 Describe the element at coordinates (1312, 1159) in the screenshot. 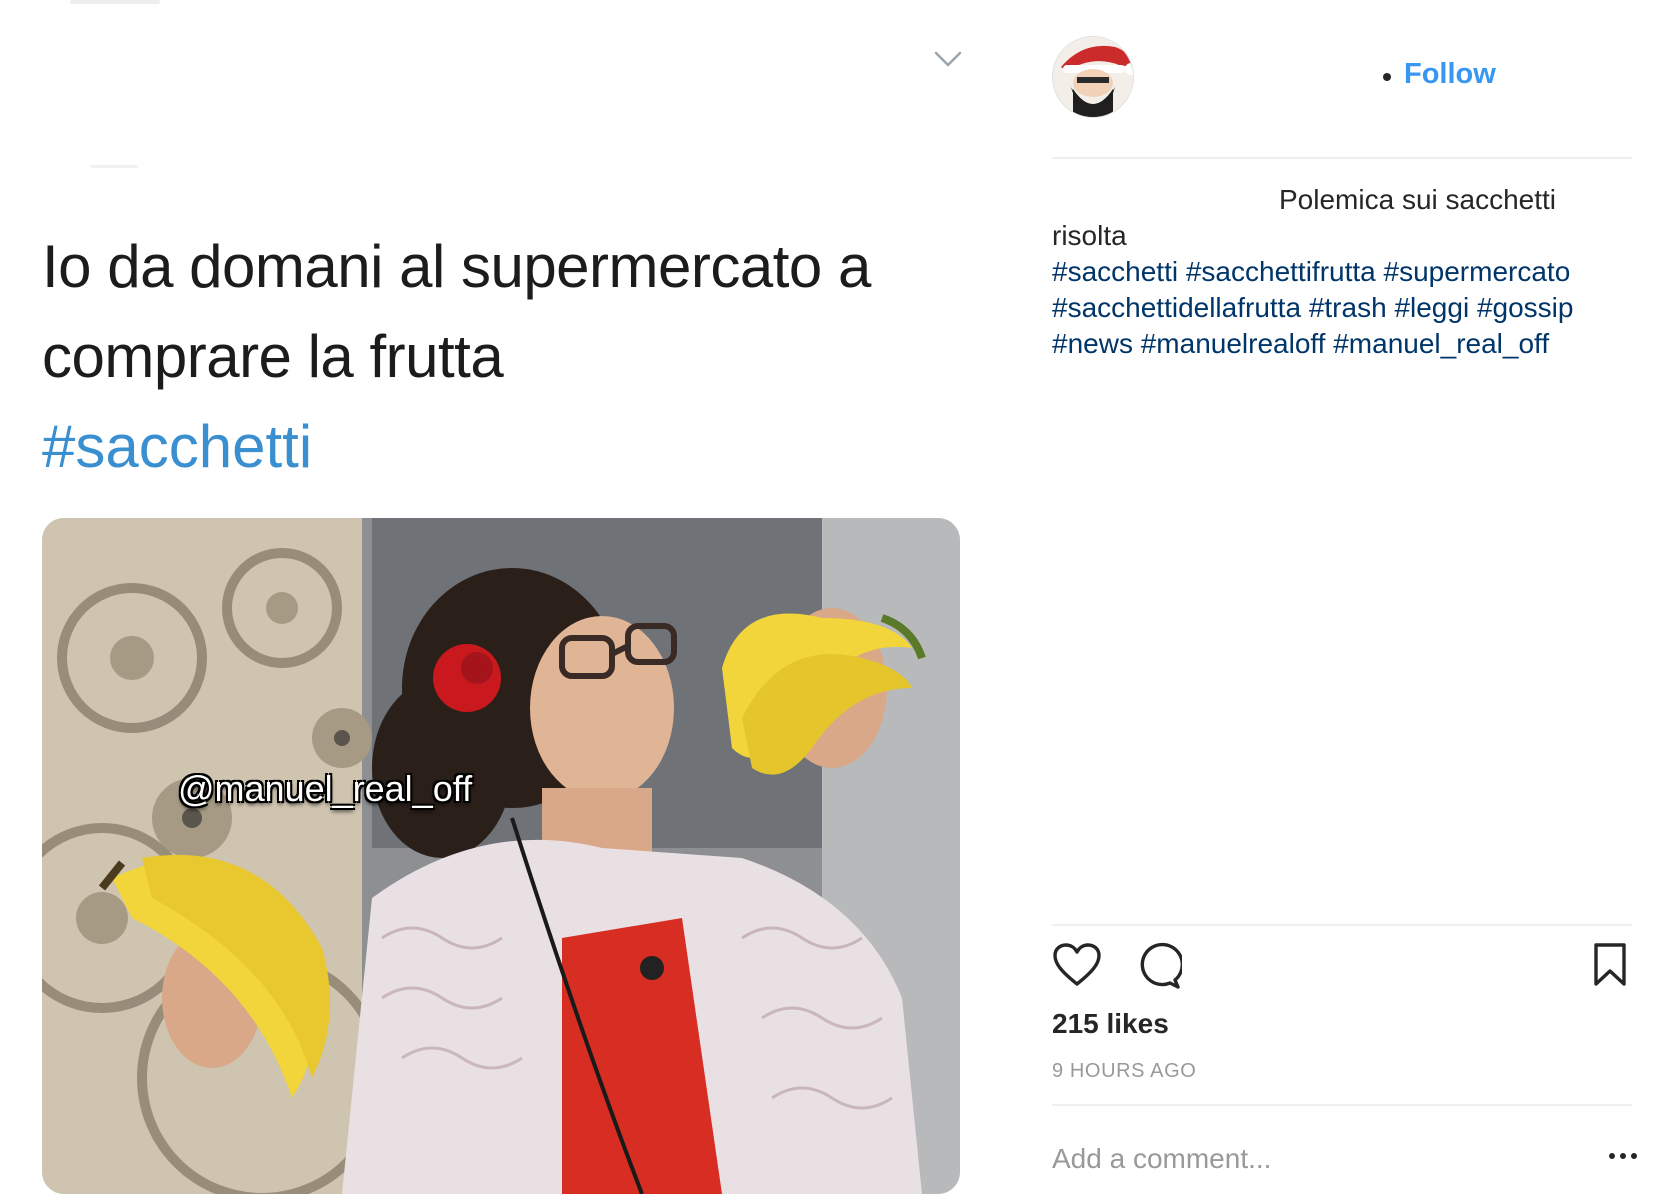

I see `comment-input` at that location.